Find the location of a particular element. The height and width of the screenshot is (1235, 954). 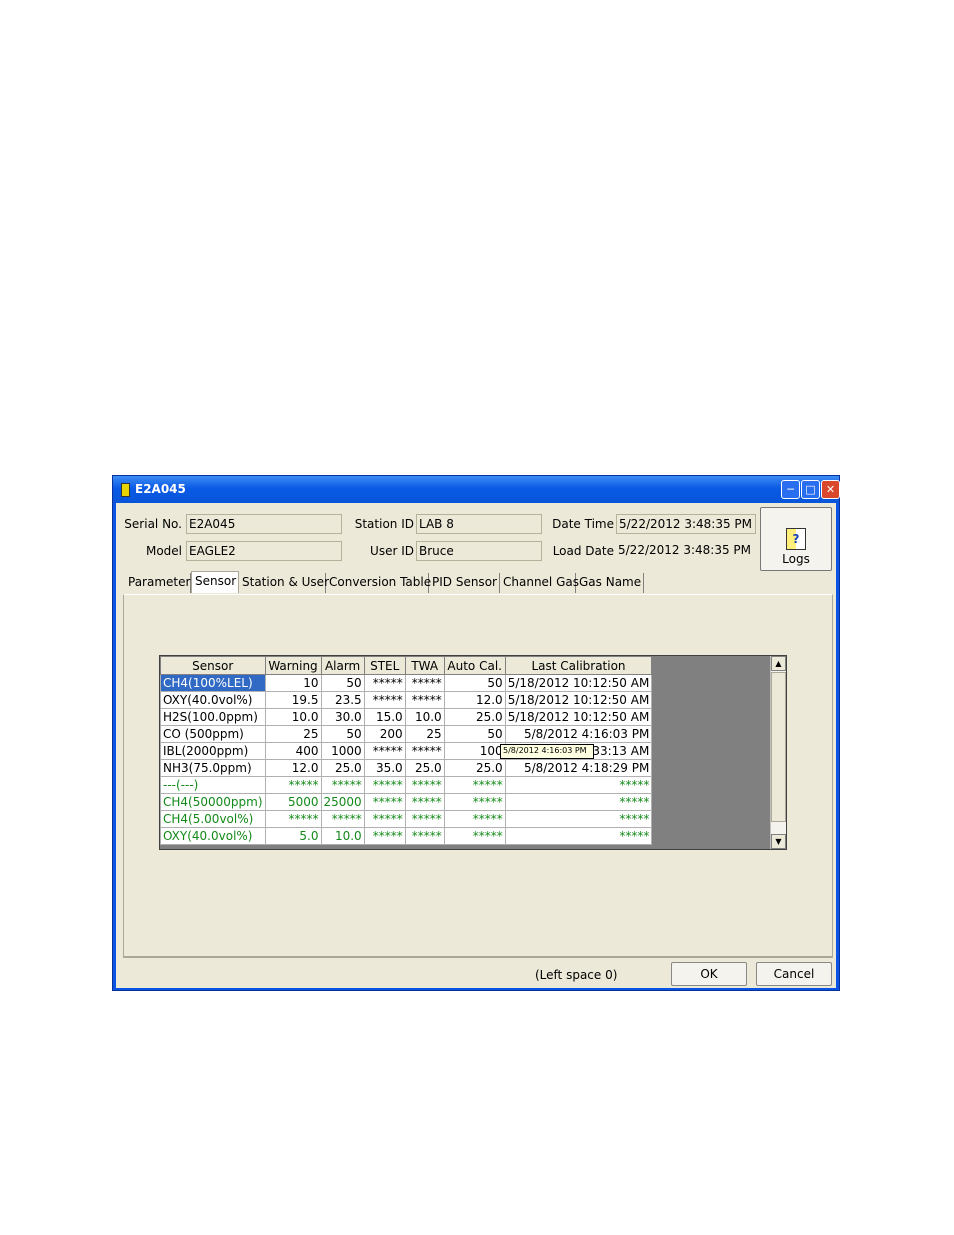

tab-pid-sensor: PID Sensor is located at coordinates (464, 583).